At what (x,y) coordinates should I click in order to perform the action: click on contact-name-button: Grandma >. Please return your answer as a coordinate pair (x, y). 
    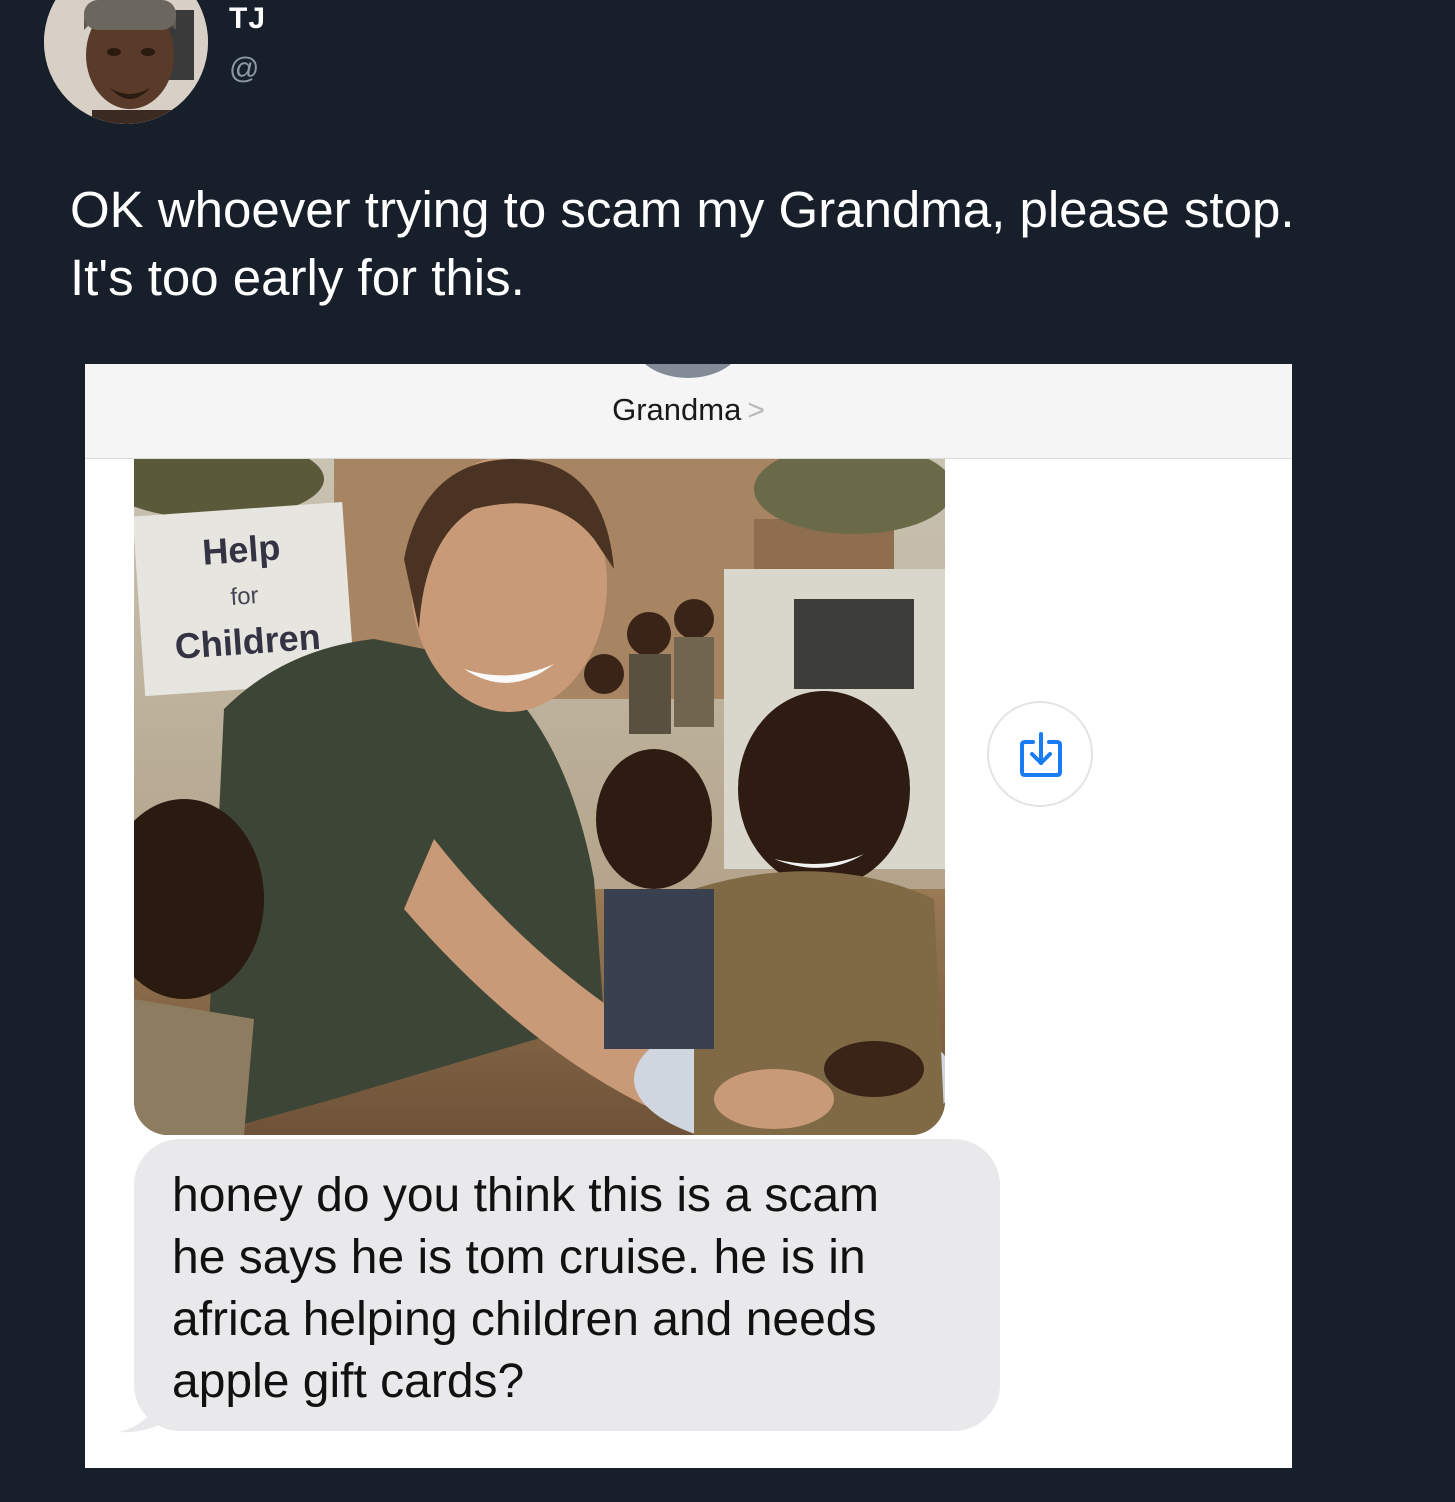
    Looking at the image, I should click on (688, 410).